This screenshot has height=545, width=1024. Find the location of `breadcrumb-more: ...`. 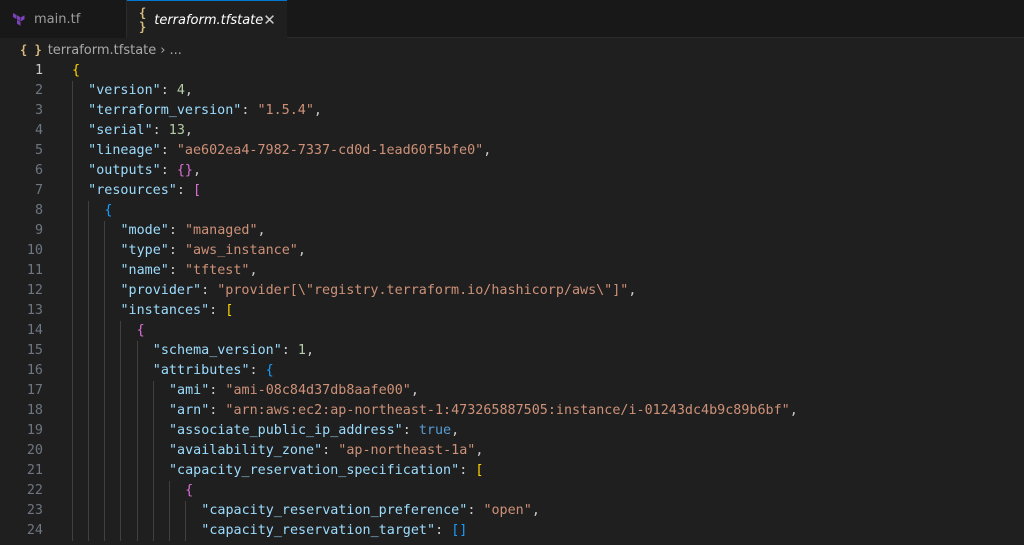

breadcrumb-more: ... is located at coordinates (175, 50).